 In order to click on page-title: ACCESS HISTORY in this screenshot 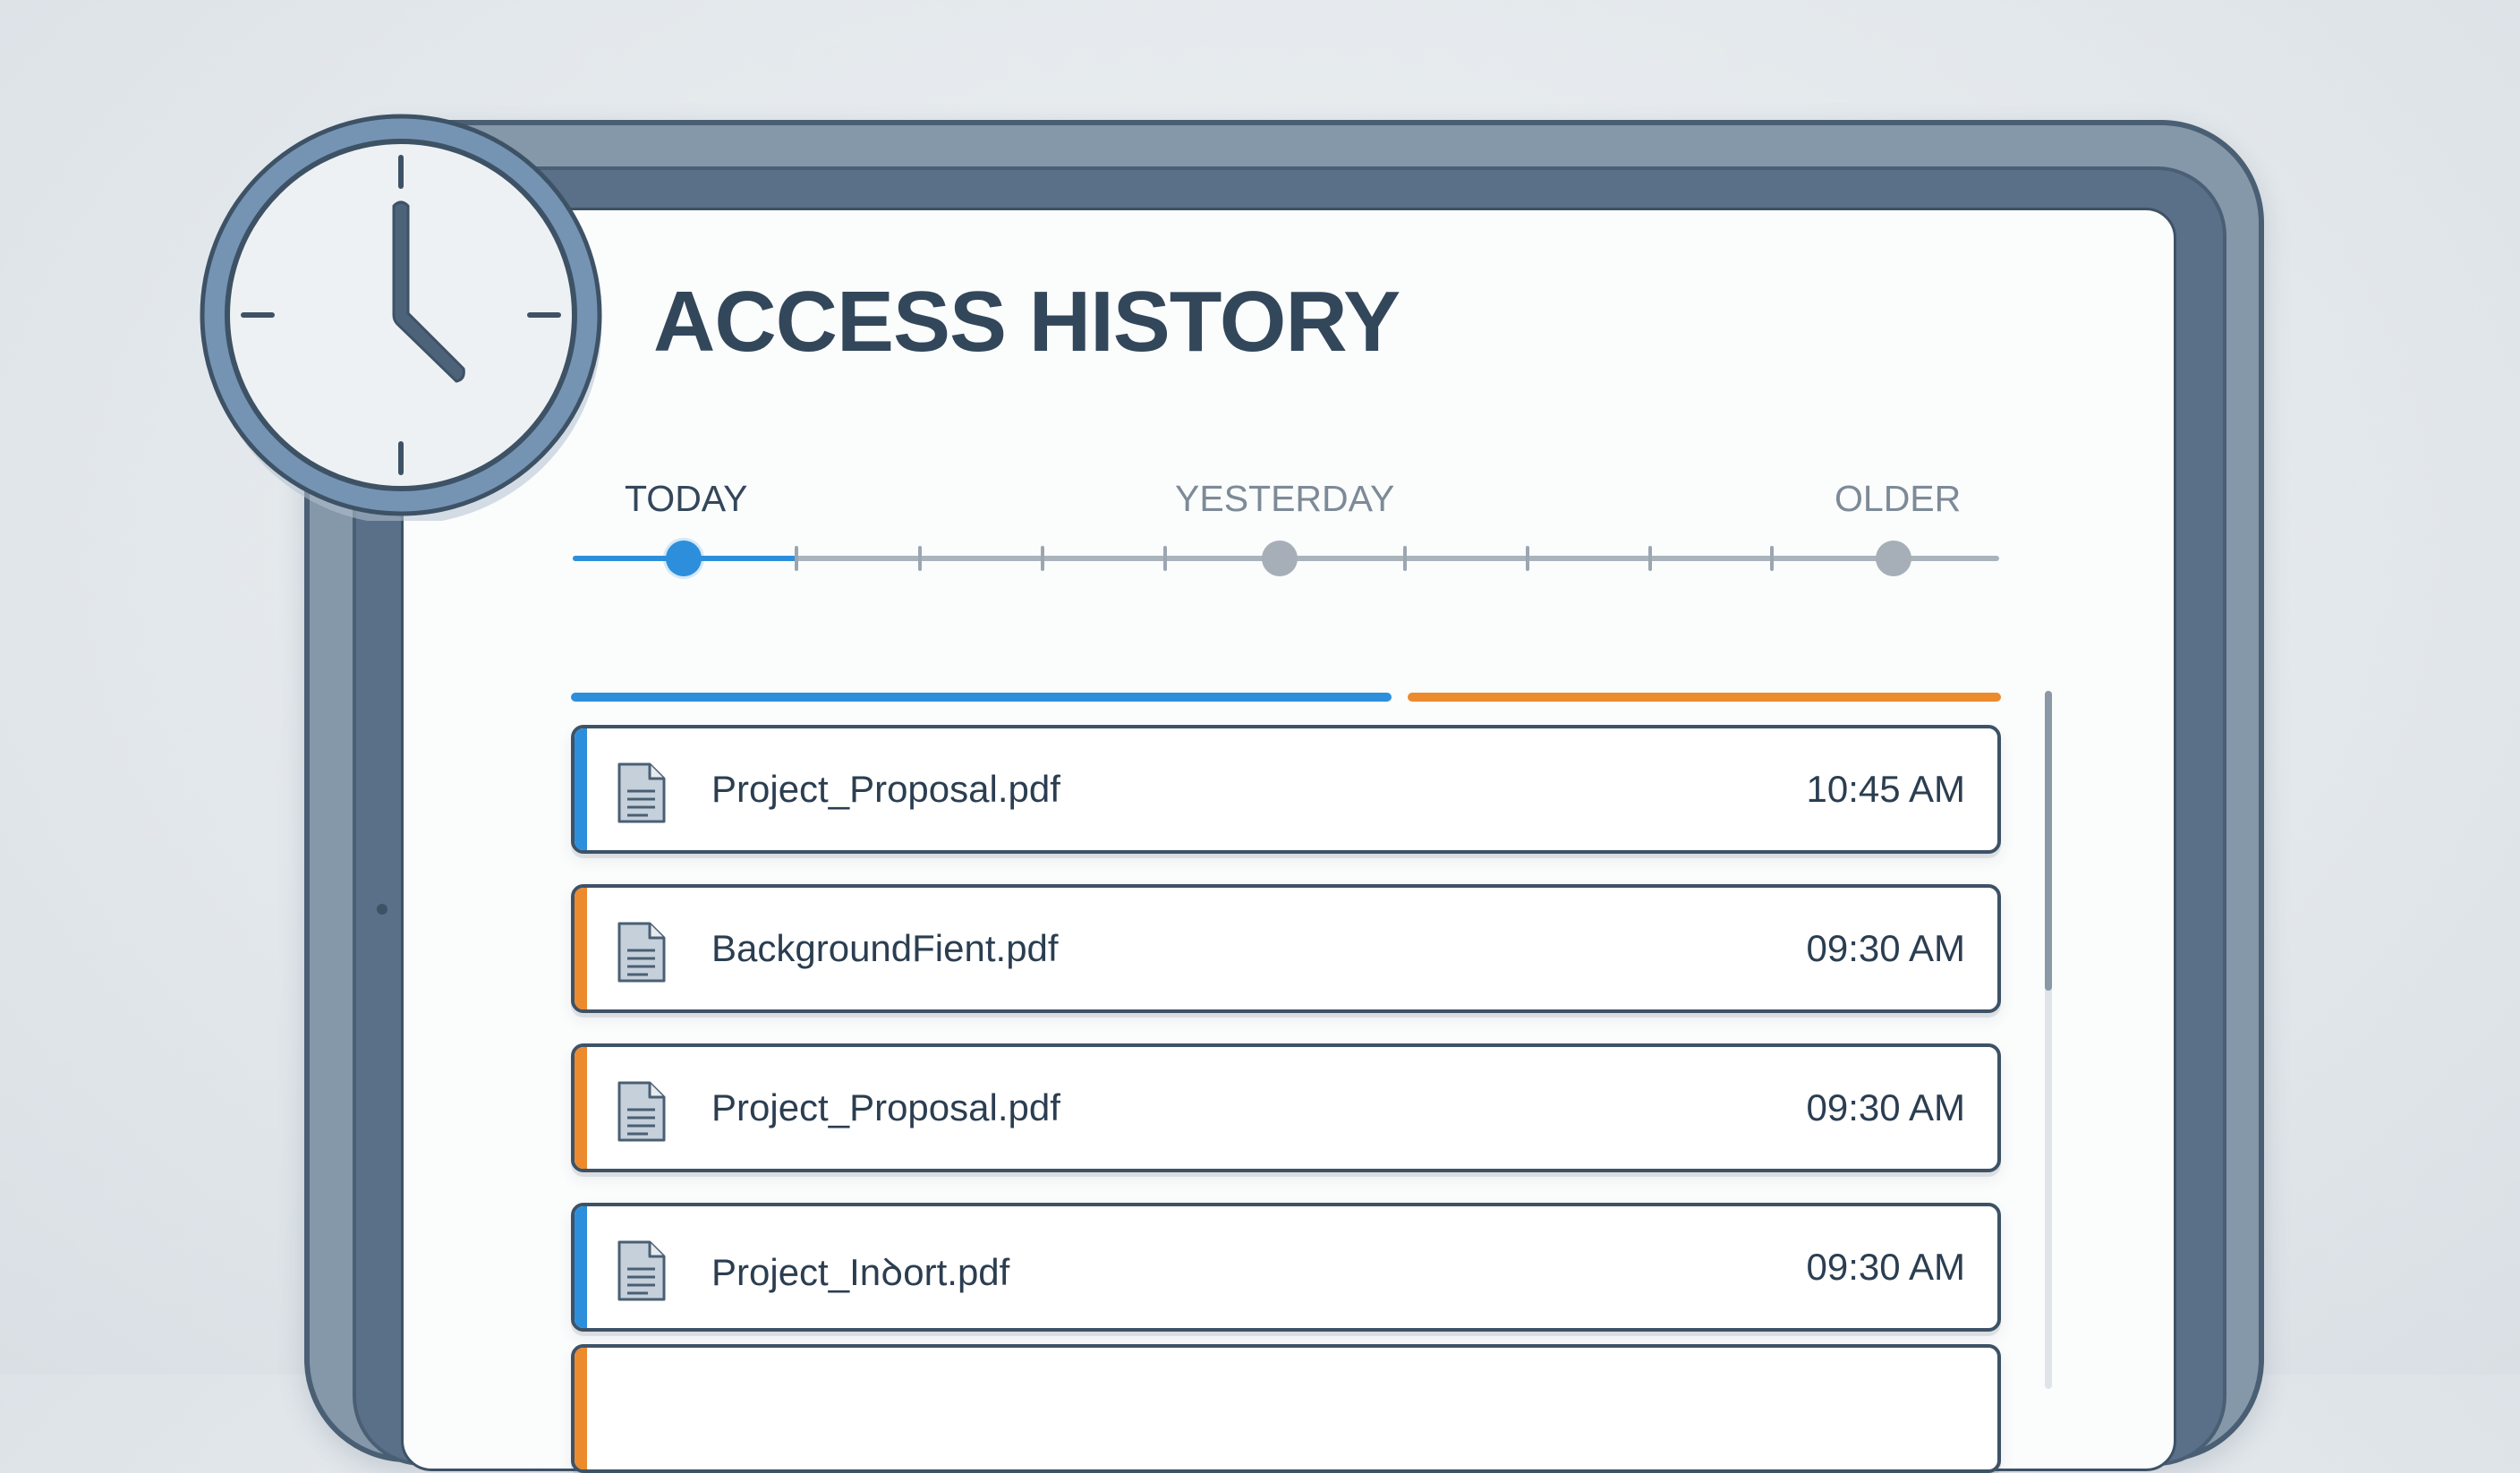, I will do `click(1026, 322)`.